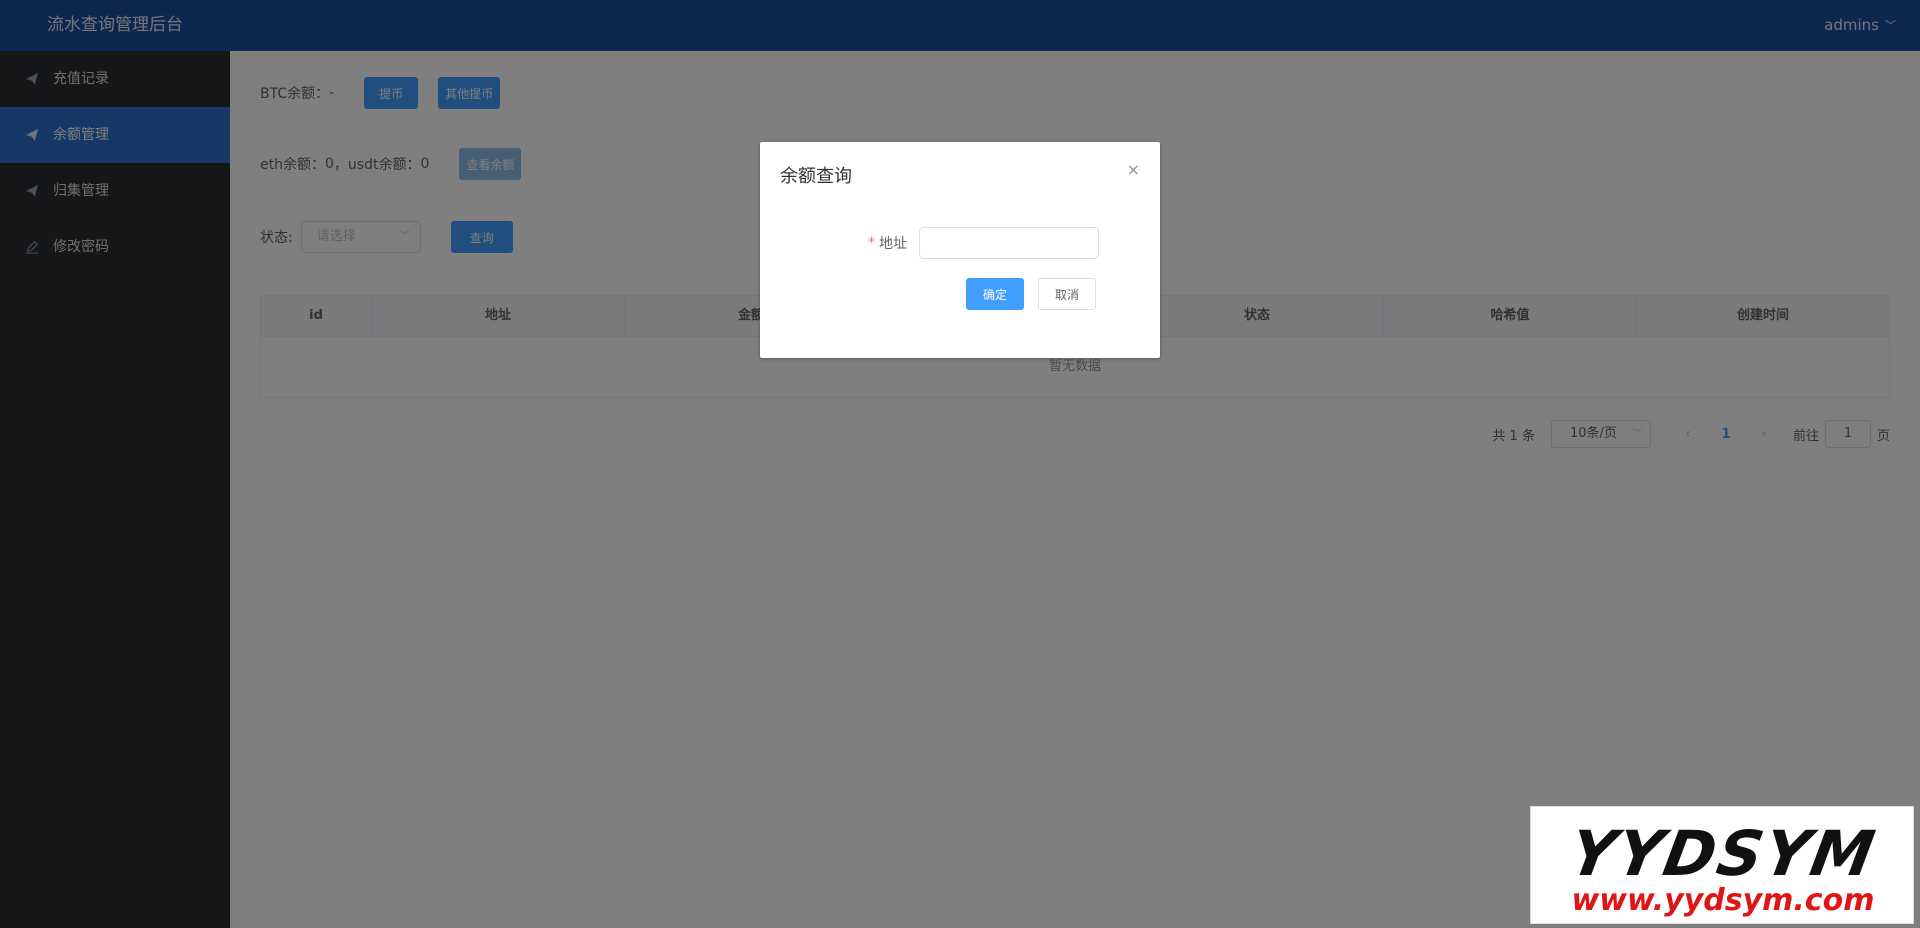 This screenshot has height=928, width=1920. I want to click on address-field-row: * 地址, so click(983, 243).